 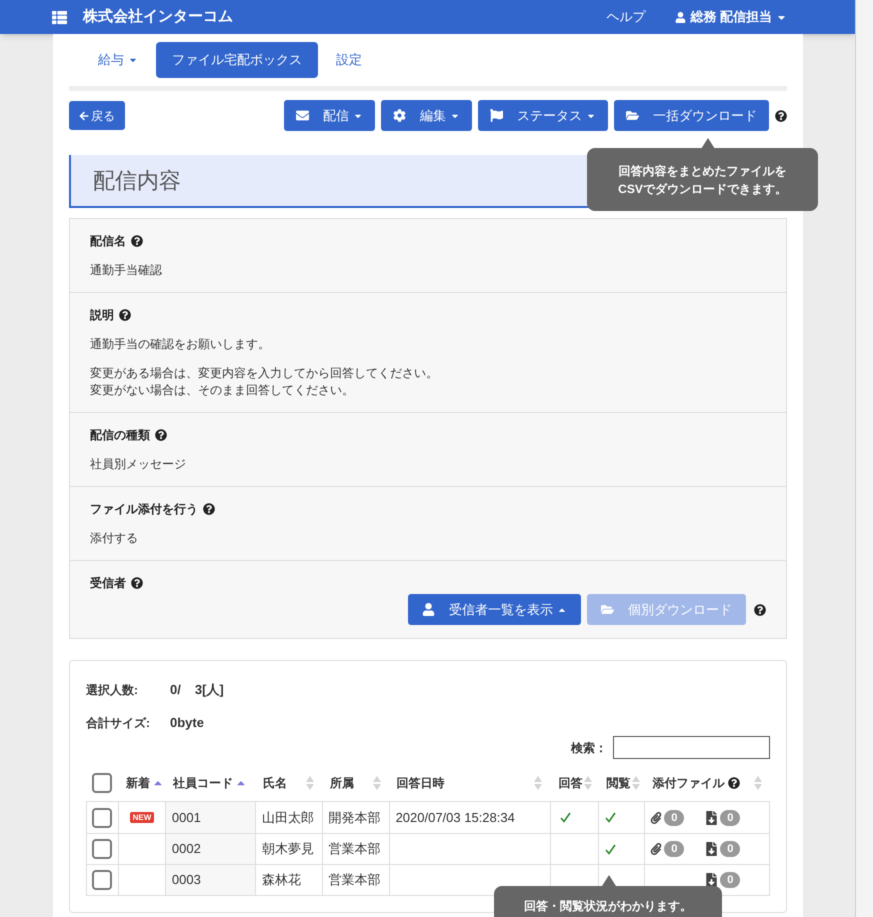 I want to click on brand-title: 株式会社インターコム, so click(x=158, y=17).